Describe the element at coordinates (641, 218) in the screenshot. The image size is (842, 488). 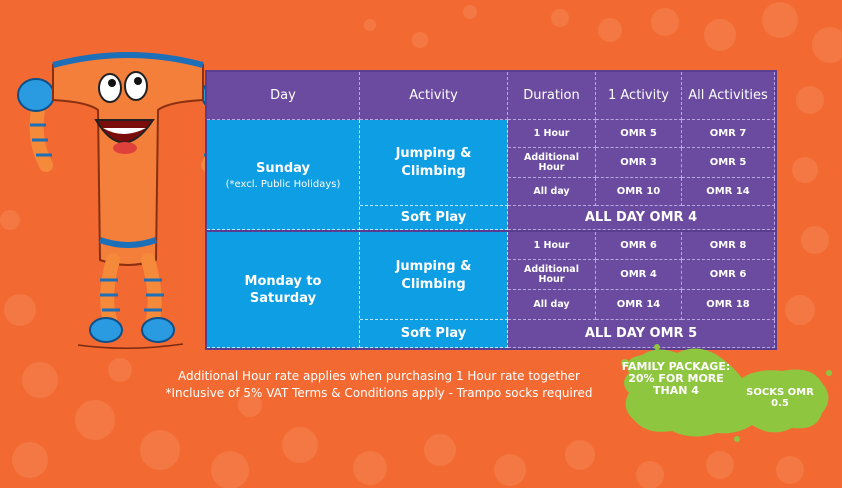
I see `sunday-softplay-price: ALL DAY OMR 4` at that location.